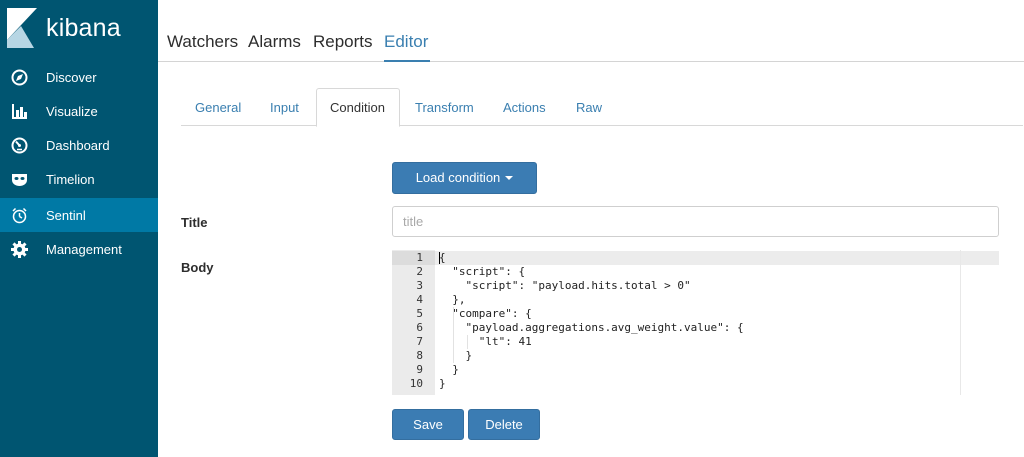  Describe the element at coordinates (194, 222) in the screenshot. I see `title-label: Title` at that location.